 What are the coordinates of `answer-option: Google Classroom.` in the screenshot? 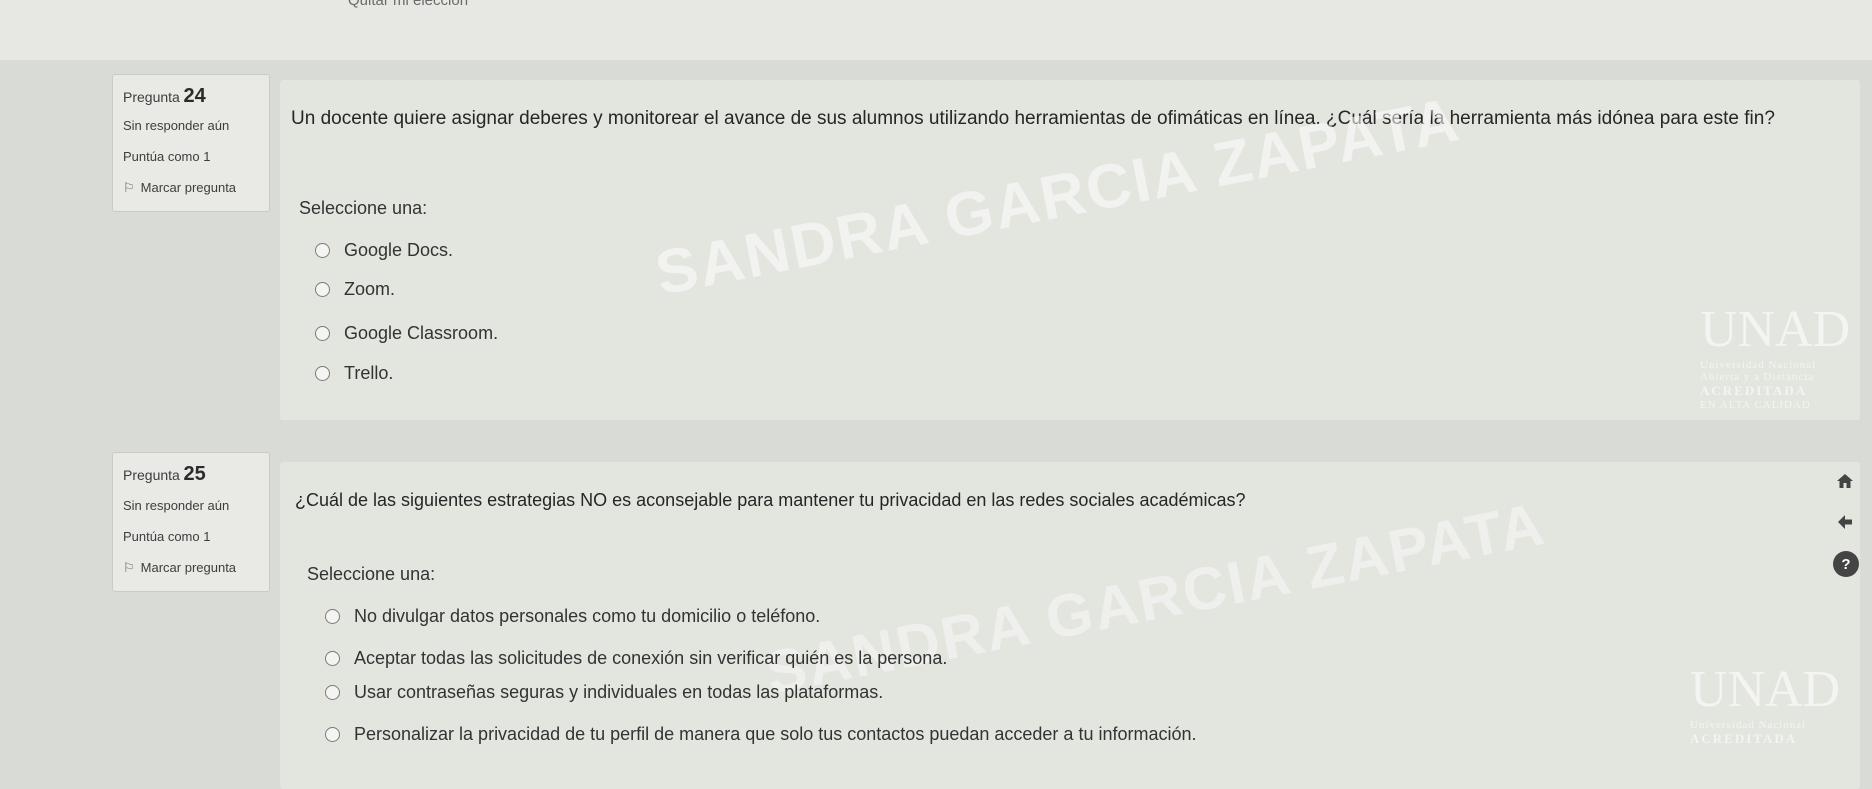 It's located at (406, 333).